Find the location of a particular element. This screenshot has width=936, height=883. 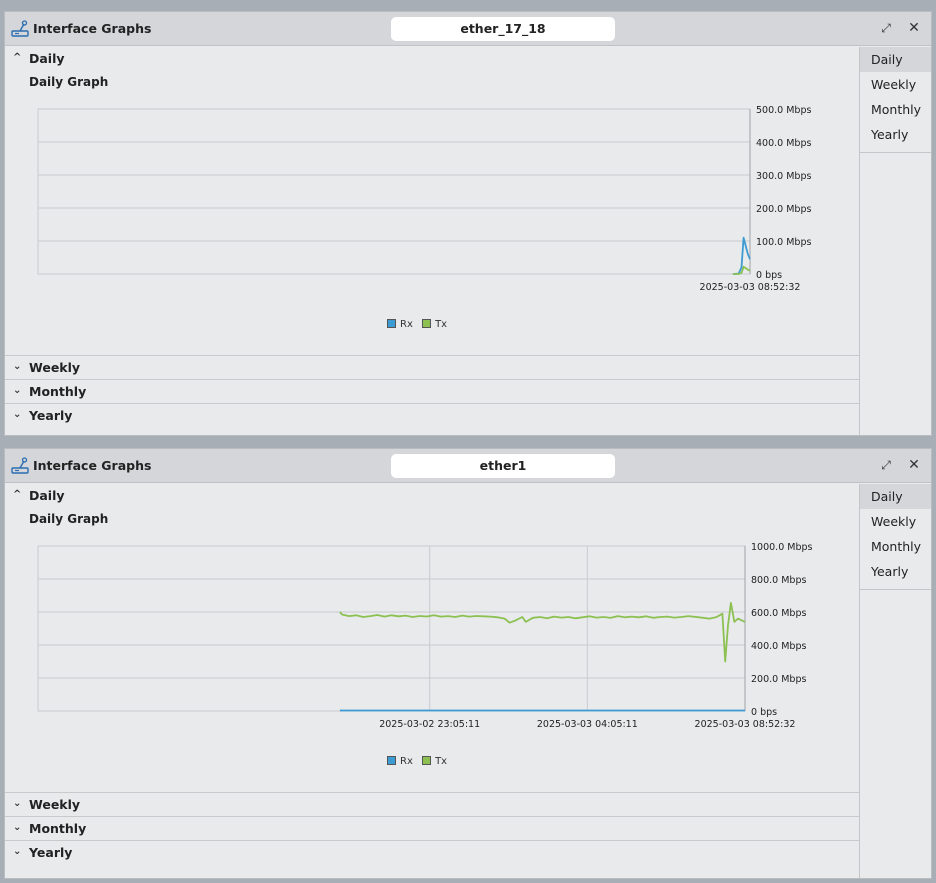

y-tick-label: 1000.0 Mbps is located at coordinates (782, 547).